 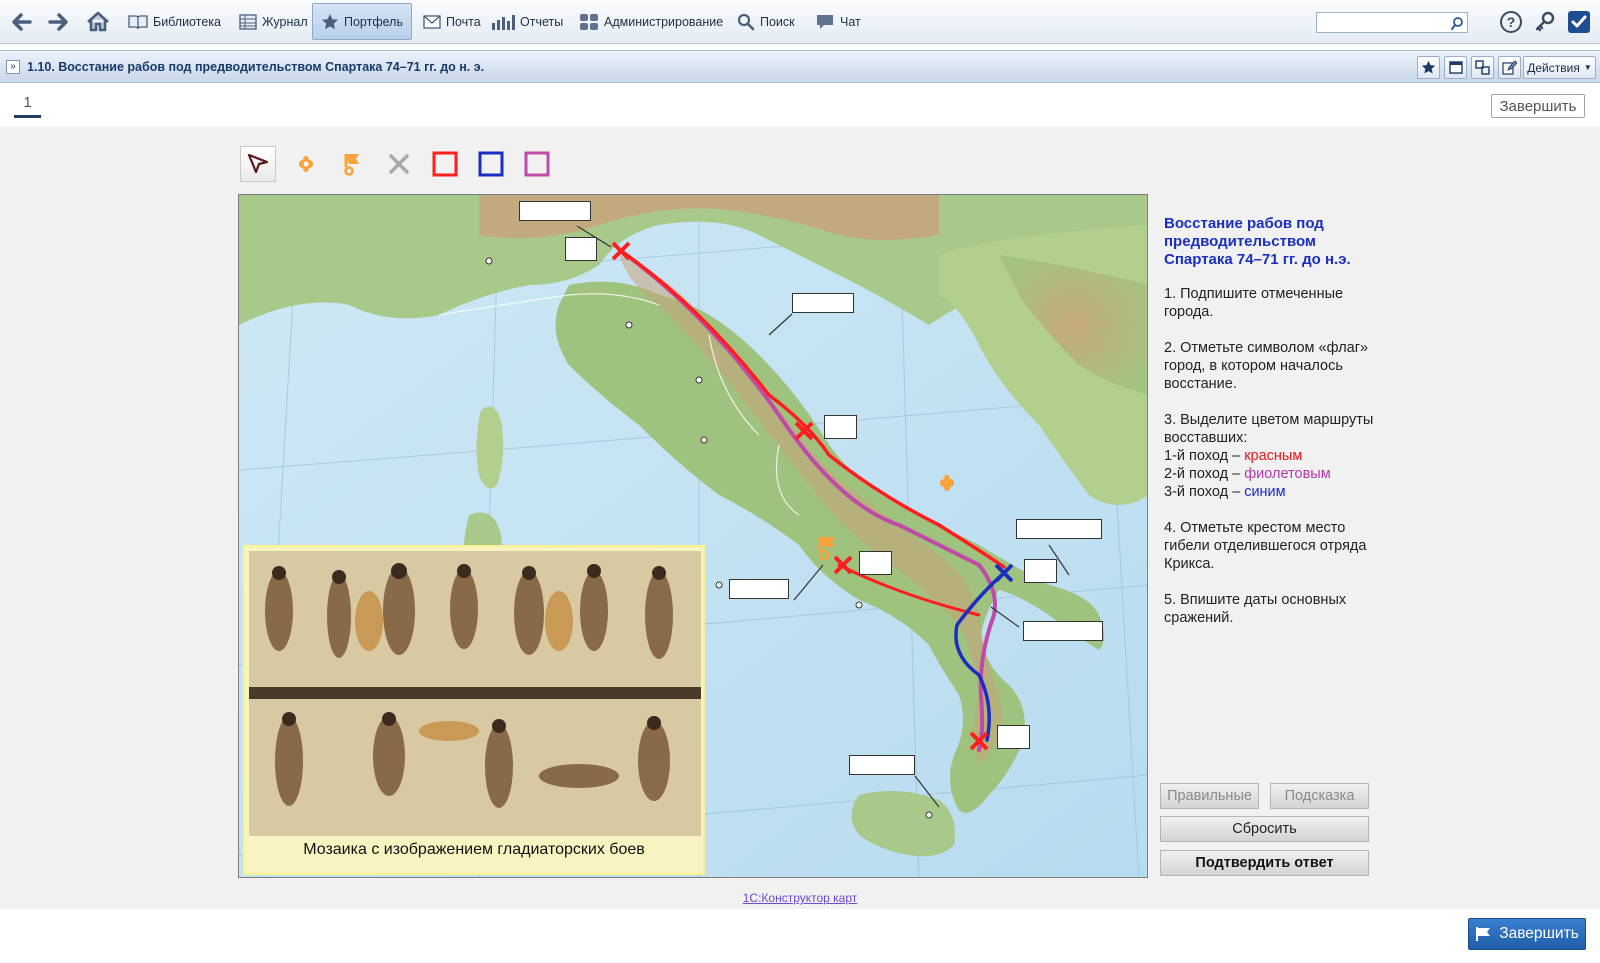 I want to click on route-1-color: красным, so click(x=1273, y=456).